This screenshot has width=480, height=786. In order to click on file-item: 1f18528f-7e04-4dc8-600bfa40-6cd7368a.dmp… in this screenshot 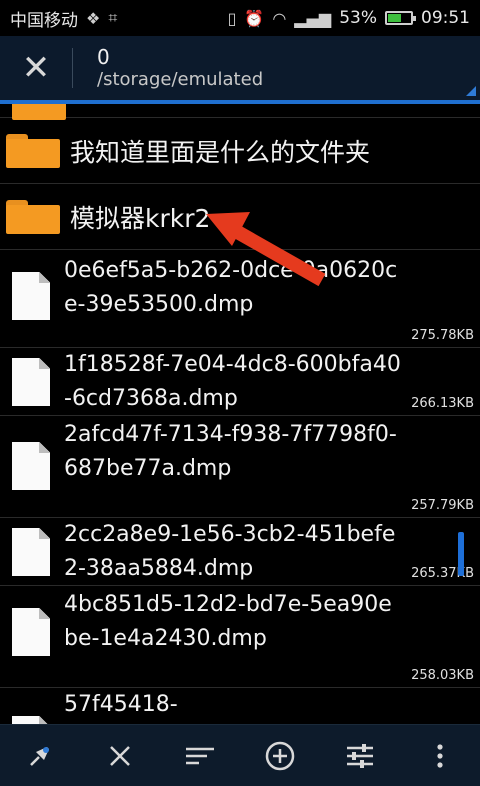, I will do `click(240, 382)`.